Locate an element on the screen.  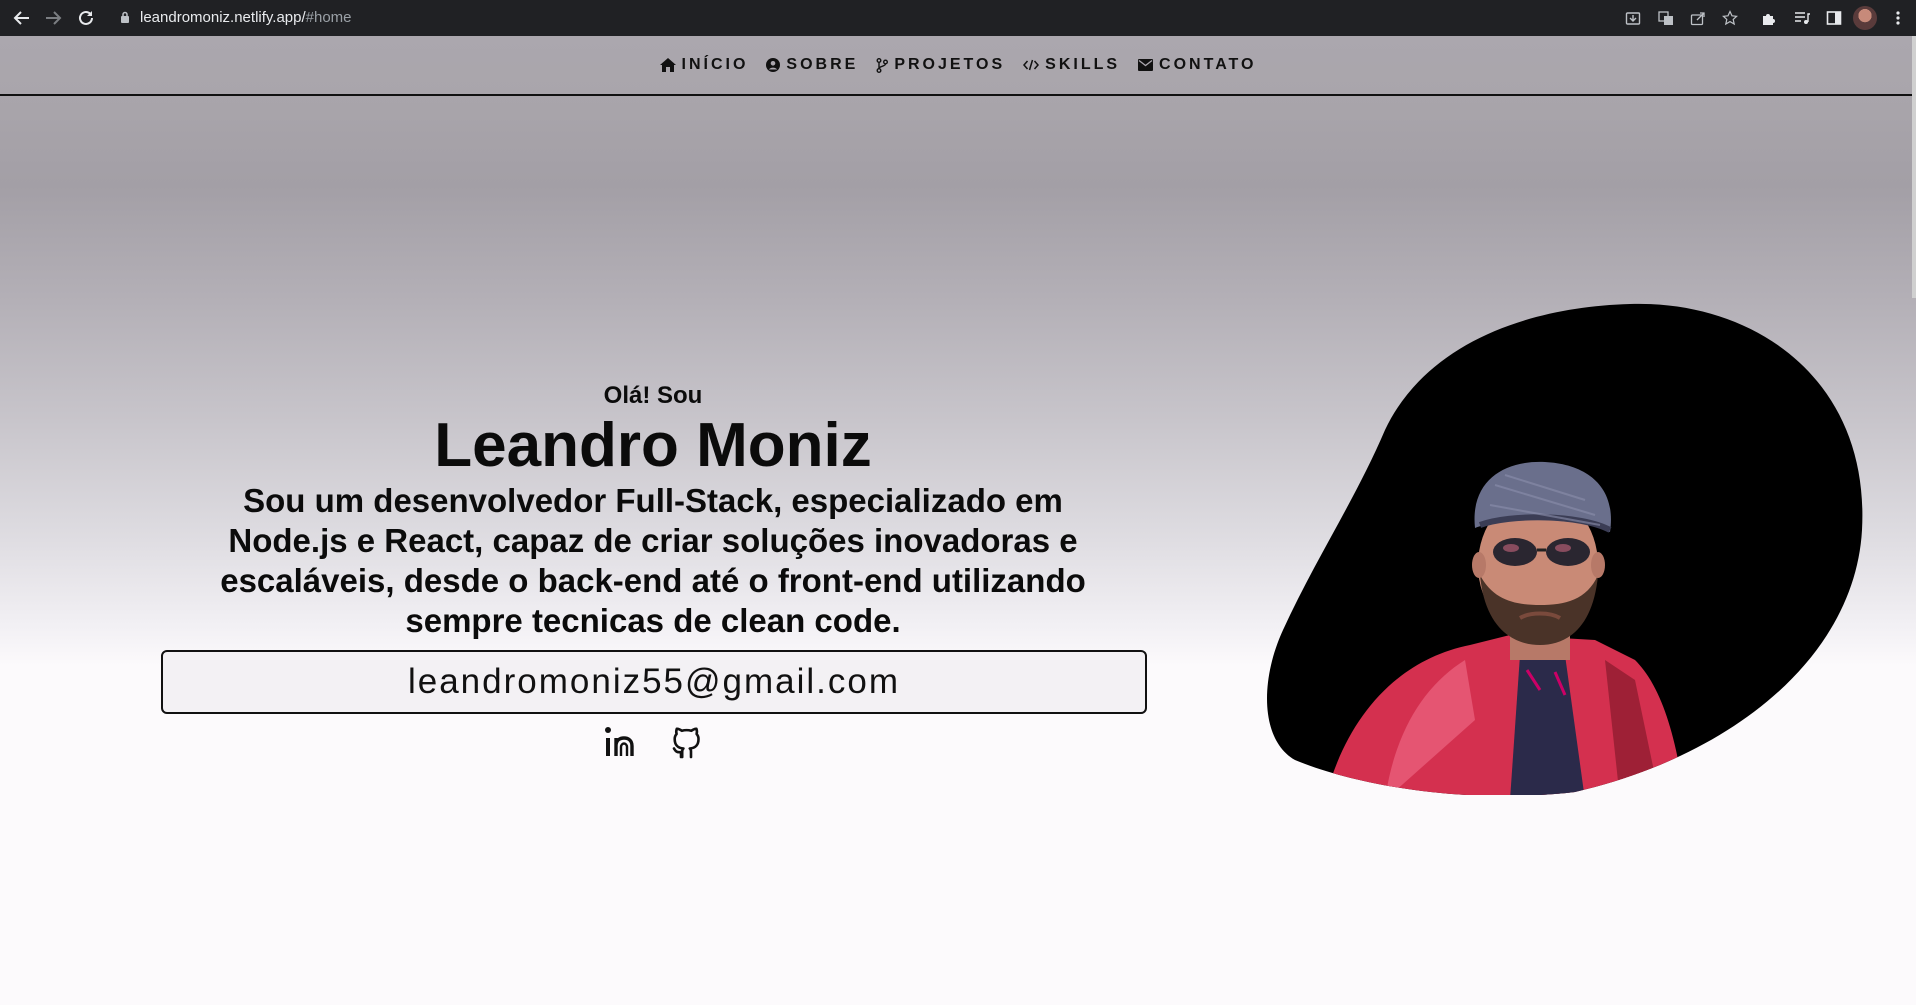
nav-item-projetos: PROJETOS is located at coordinates (940, 65).